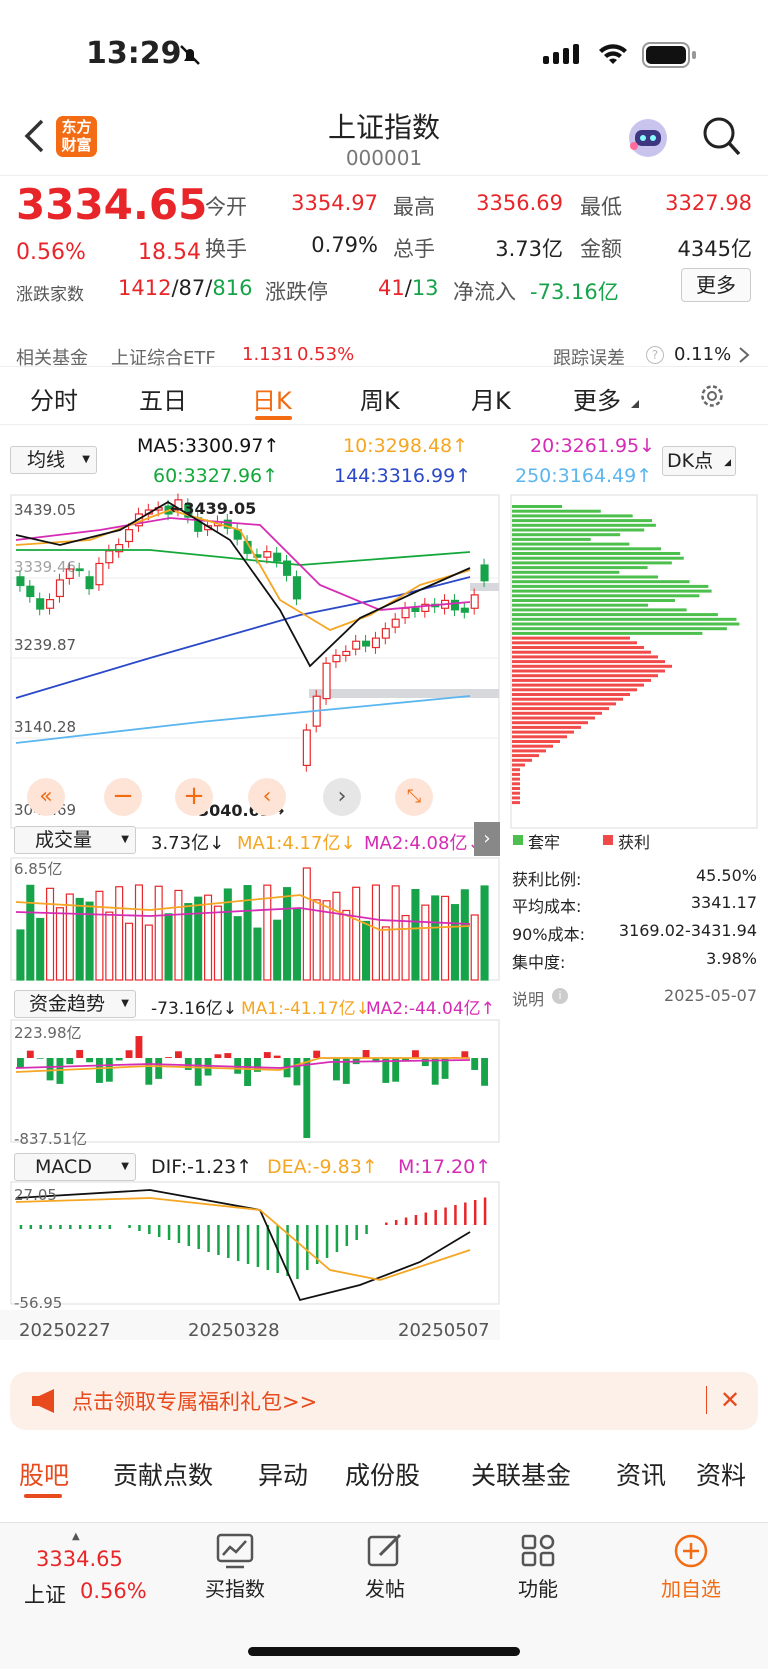  I want to click on tab-news: 资讯, so click(641, 1474).